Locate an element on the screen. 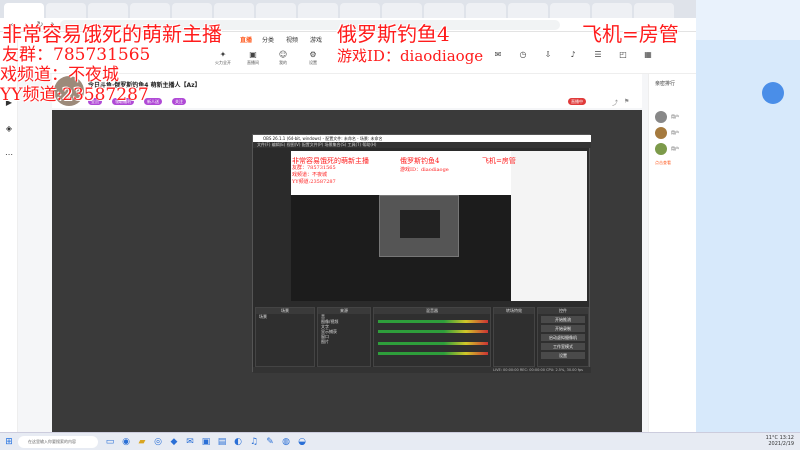  system-tray: 11°C 13:12 2021/2/19 is located at coordinates (780, 441).